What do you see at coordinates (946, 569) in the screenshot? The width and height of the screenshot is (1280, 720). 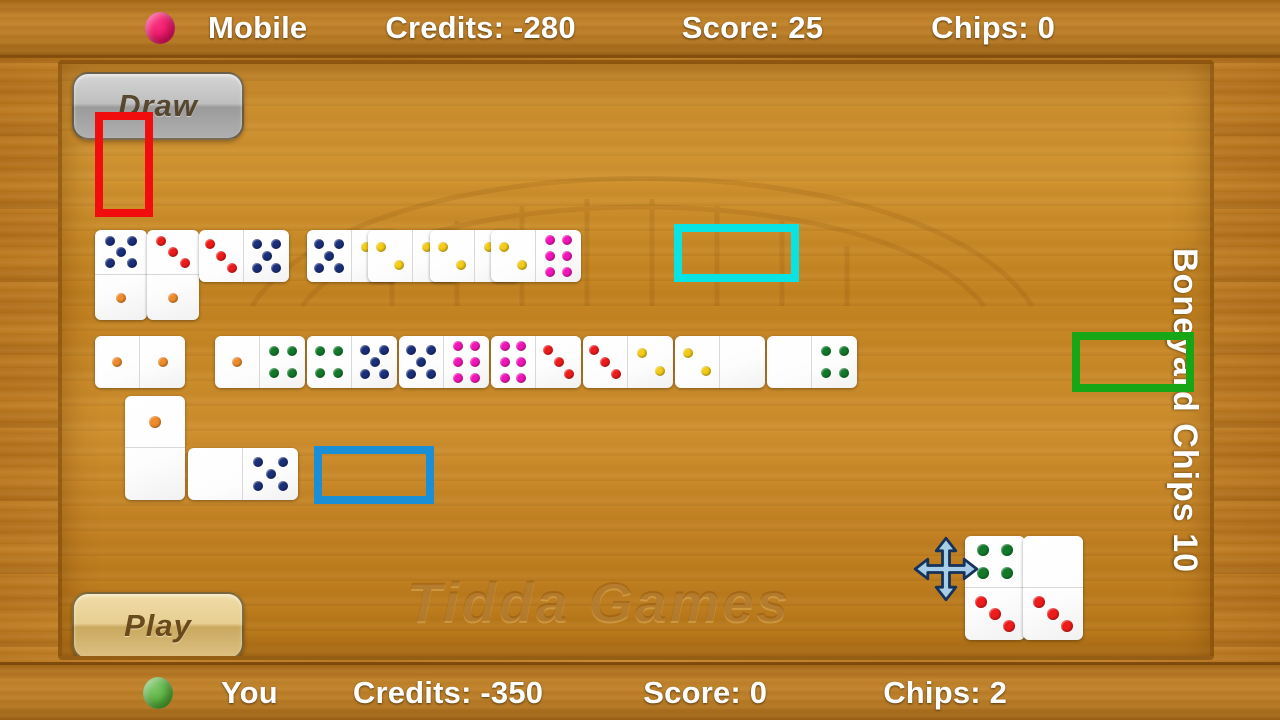 I see `move-cursor-icon` at bounding box center [946, 569].